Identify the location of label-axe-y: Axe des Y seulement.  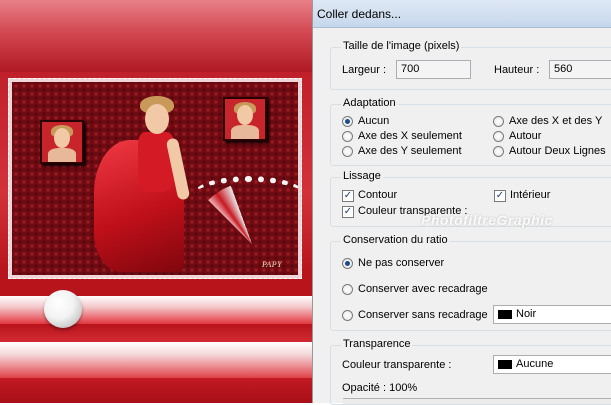
(410, 151).